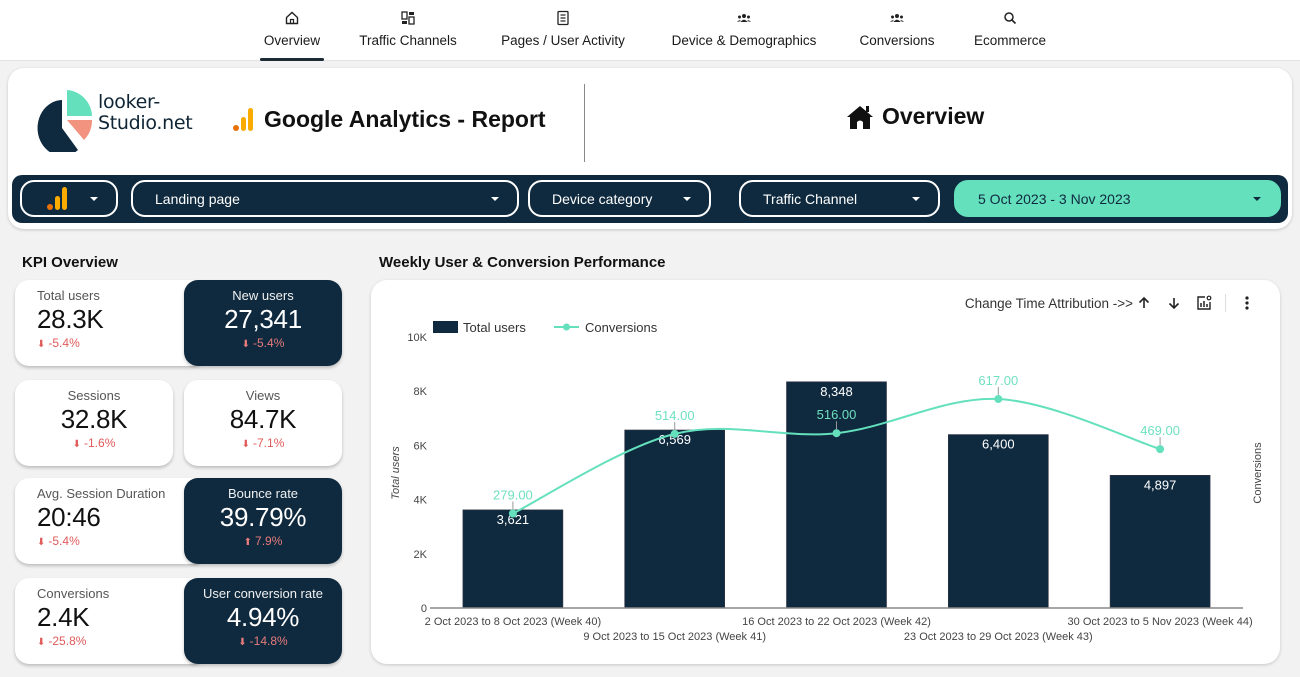 The height and width of the screenshot is (677, 1300). Describe the element at coordinates (836, 391) in the screenshot. I see `bar-data-label: 8,348` at that location.